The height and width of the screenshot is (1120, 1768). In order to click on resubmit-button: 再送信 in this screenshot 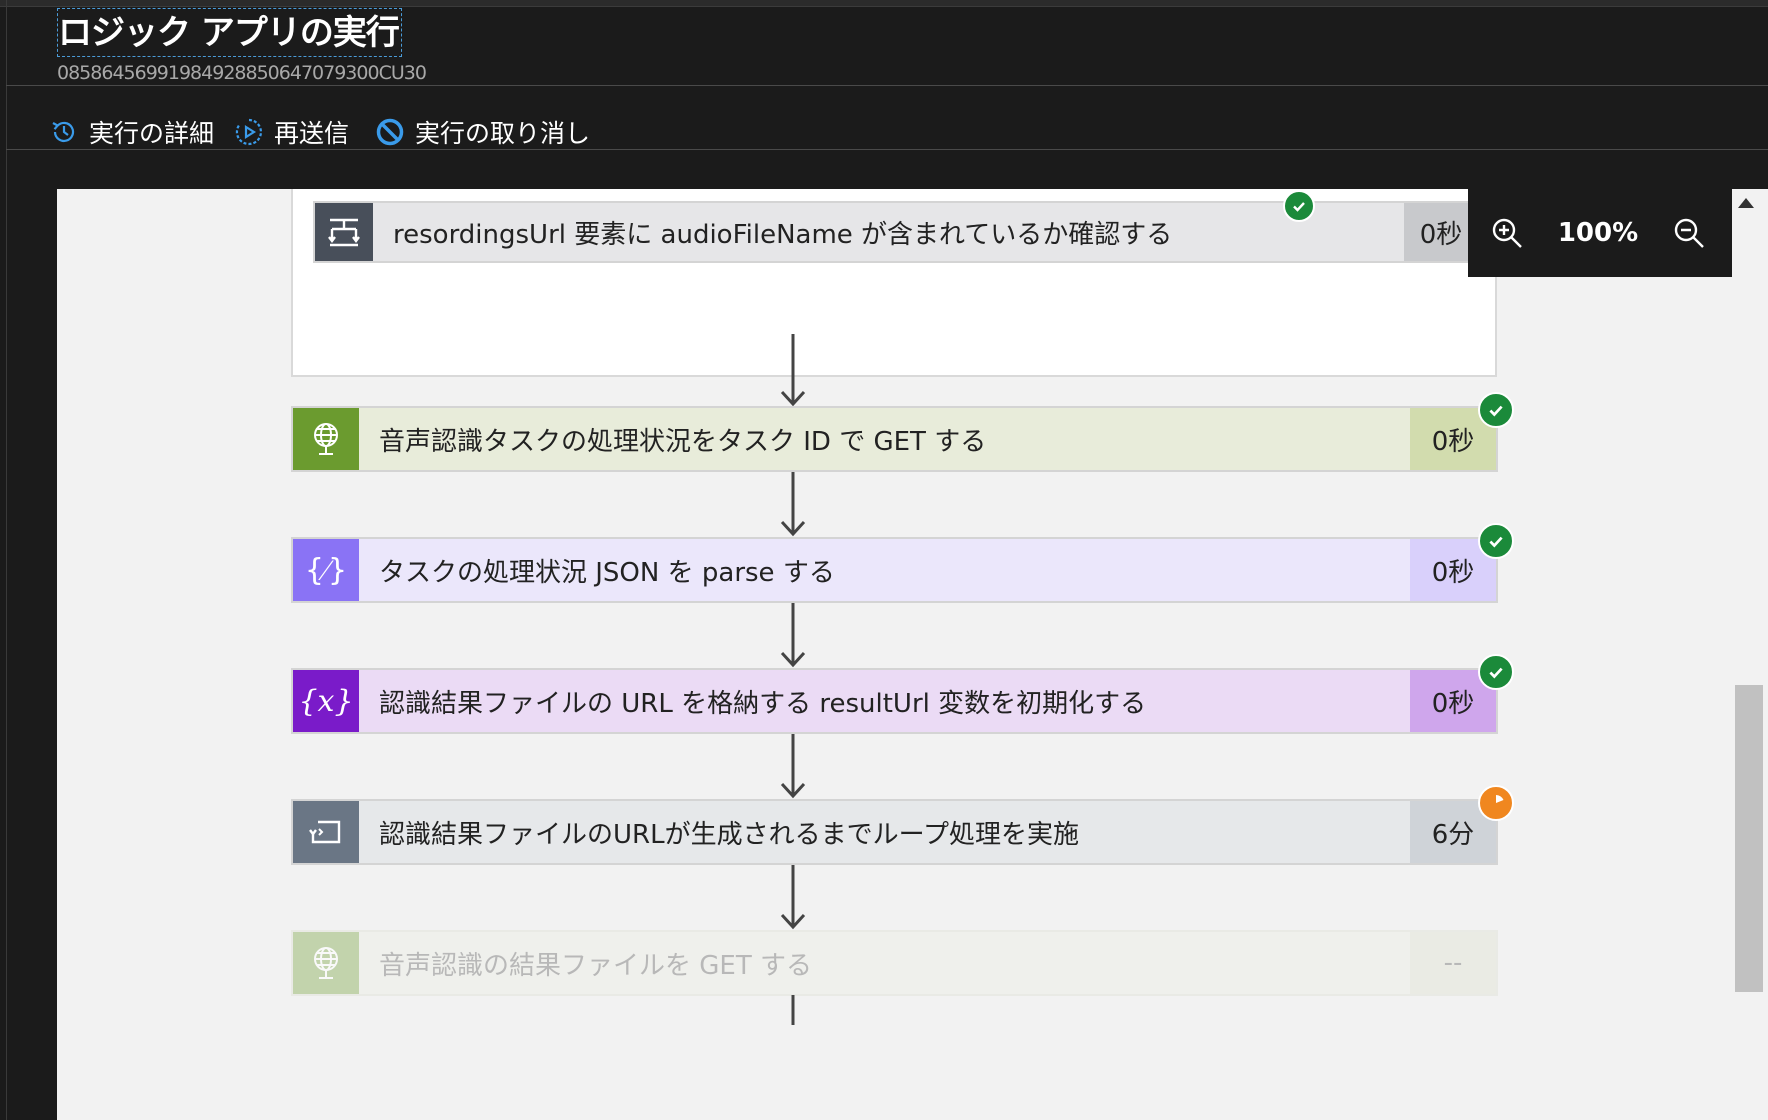, I will do `click(291, 132)`.